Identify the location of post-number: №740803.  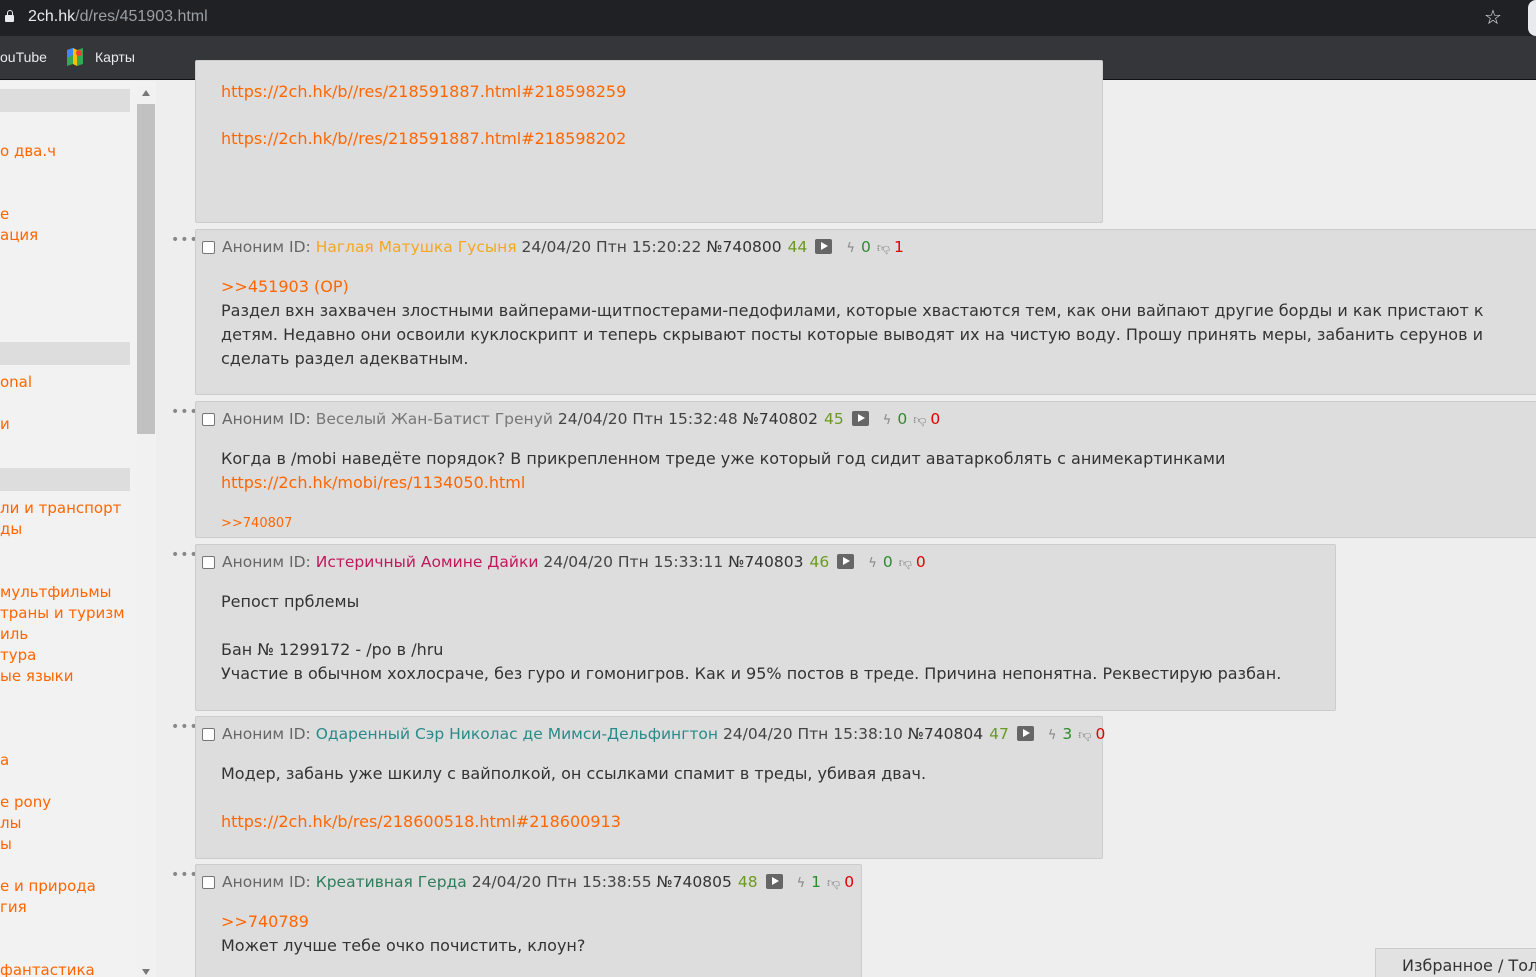
(765, 562).